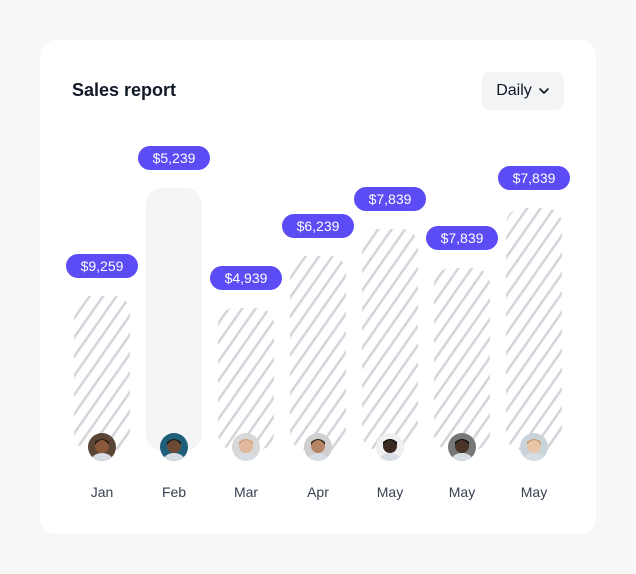  I want to click on data-label: $6,239, so click(318, 226).